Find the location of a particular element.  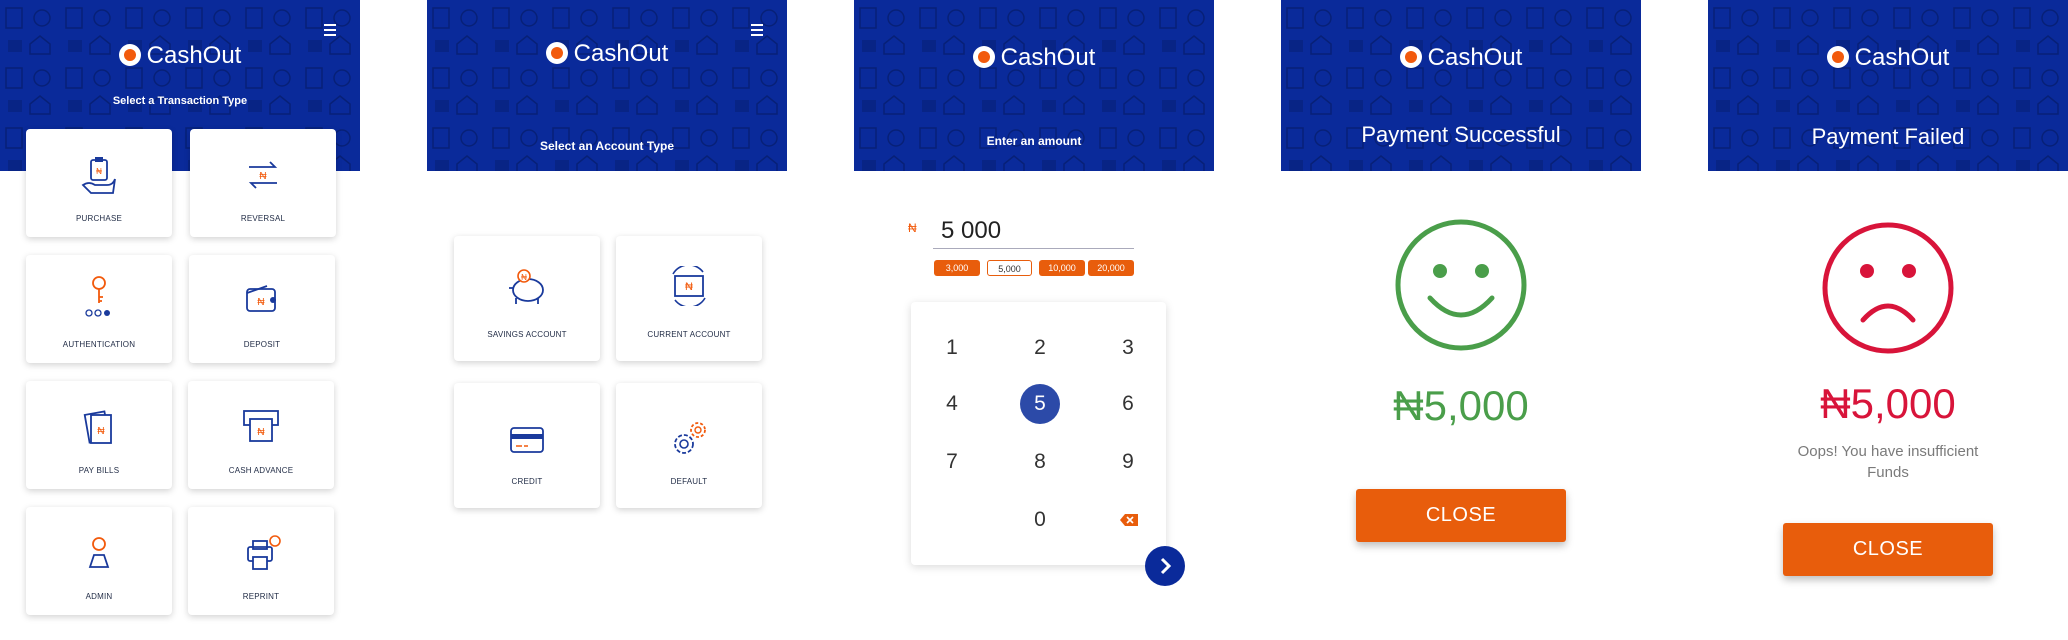

reprint-card: REPRINT is located at coordinates (261, 561).